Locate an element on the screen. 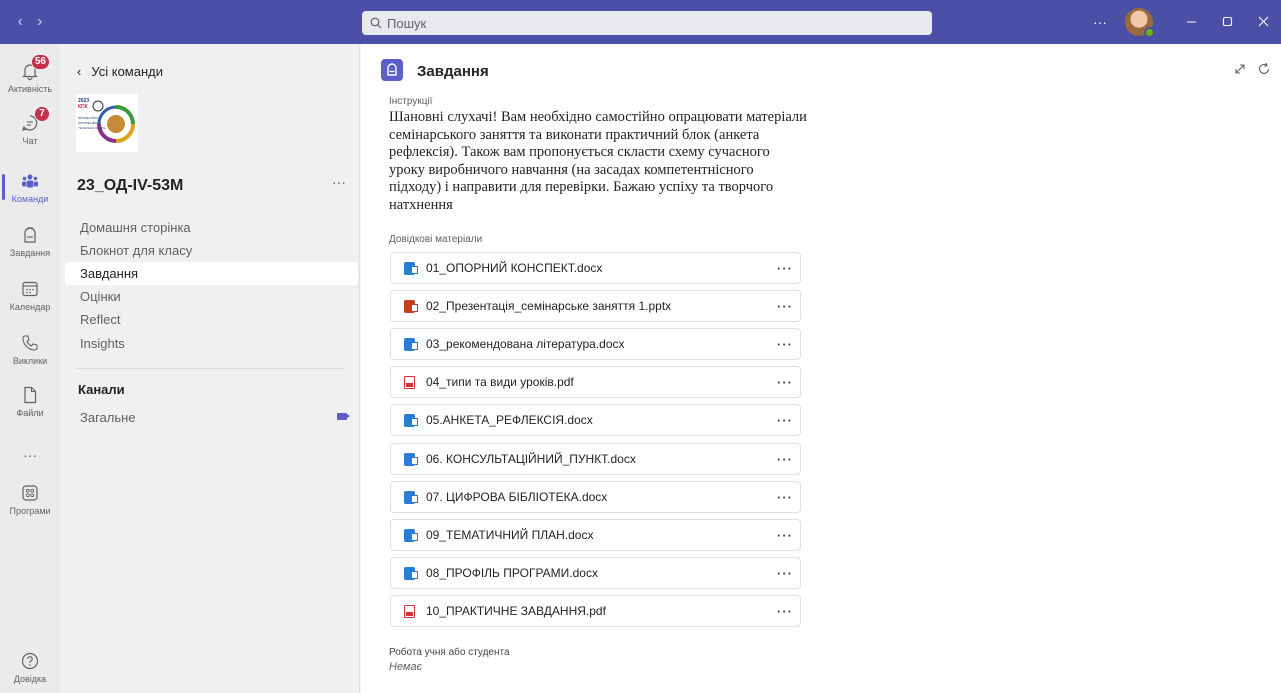 This screenshot has height=693, width=1281. main-header: Завдання is located at coordinates (821, 70).